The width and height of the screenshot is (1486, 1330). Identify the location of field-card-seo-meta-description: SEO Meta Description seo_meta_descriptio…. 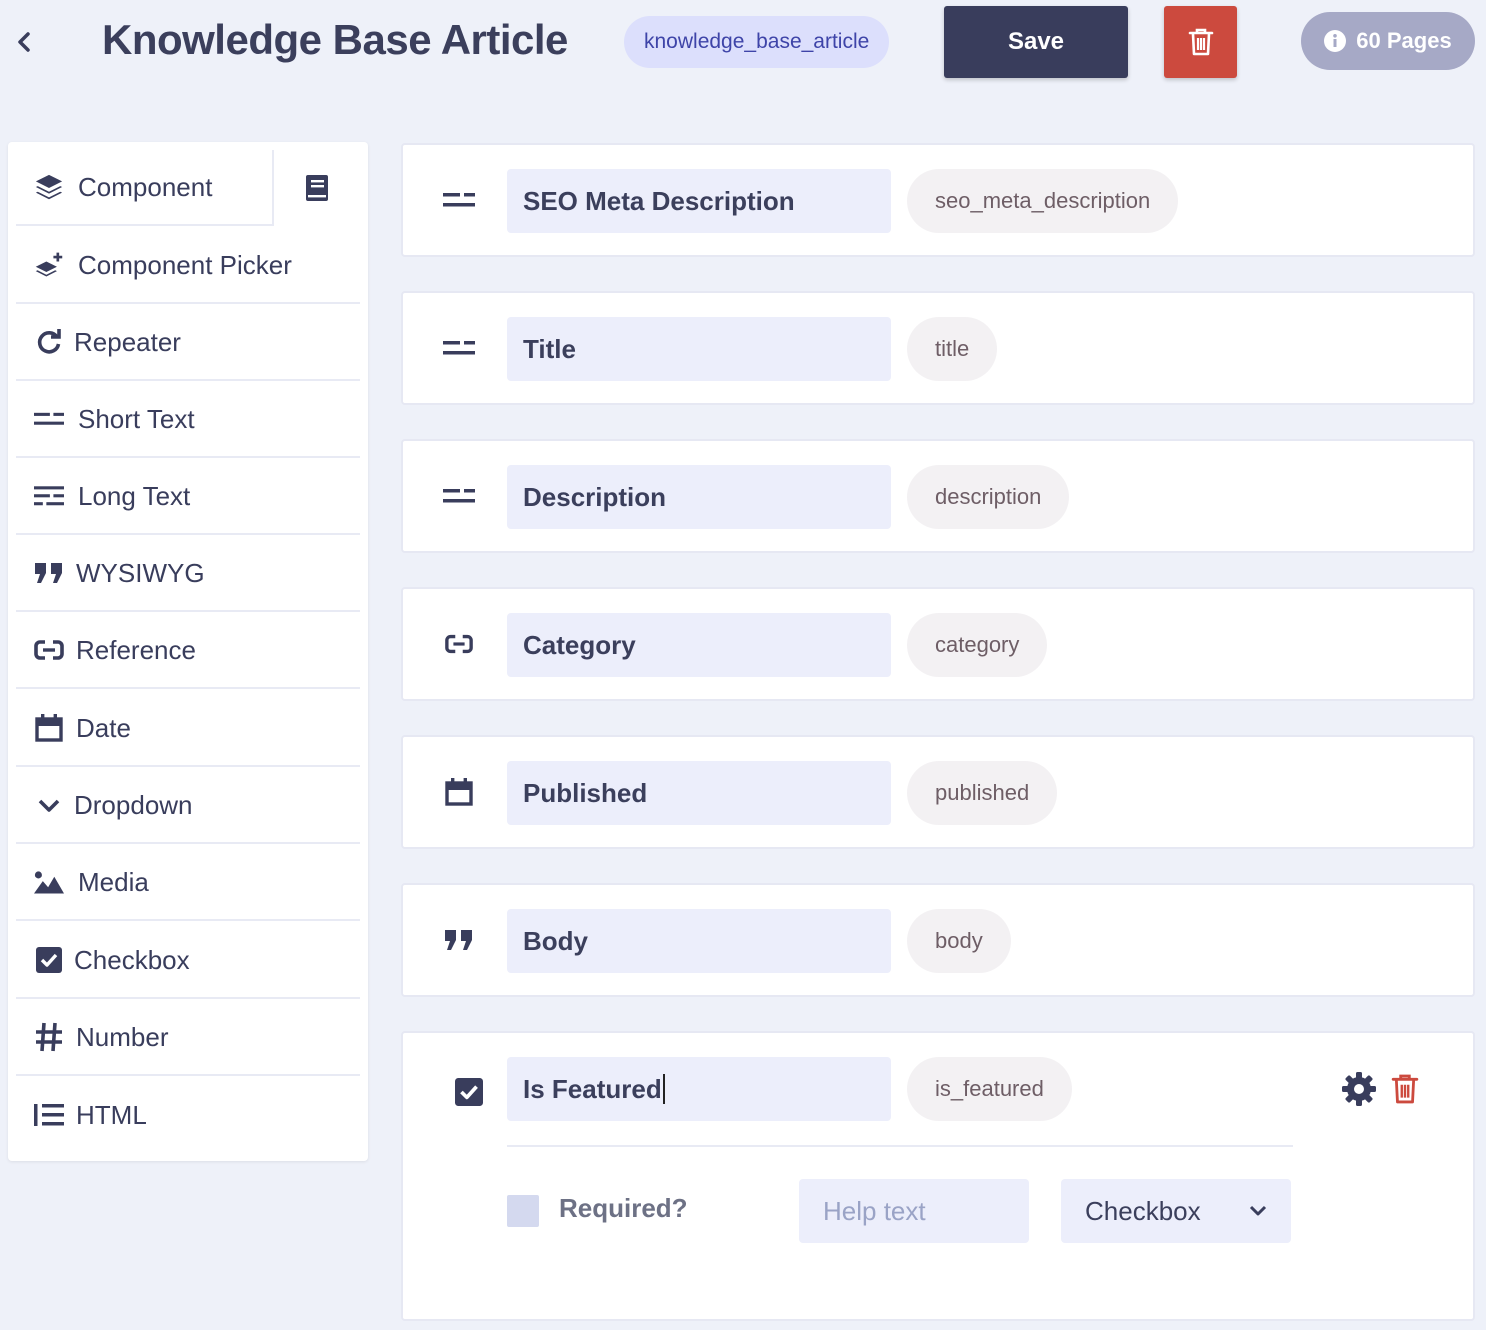
(938, 200).